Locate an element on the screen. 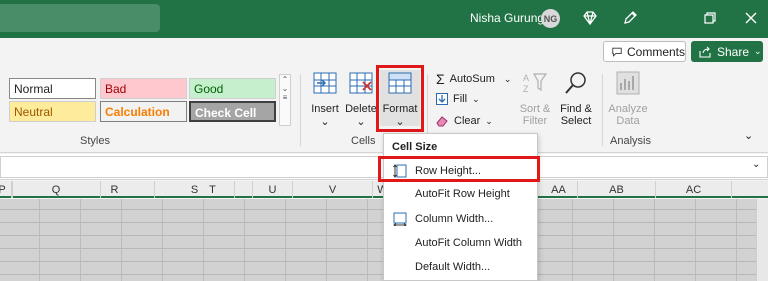 The image size is (768, 281). share-button: Share ⌄ is located at coordinates (727, 51).